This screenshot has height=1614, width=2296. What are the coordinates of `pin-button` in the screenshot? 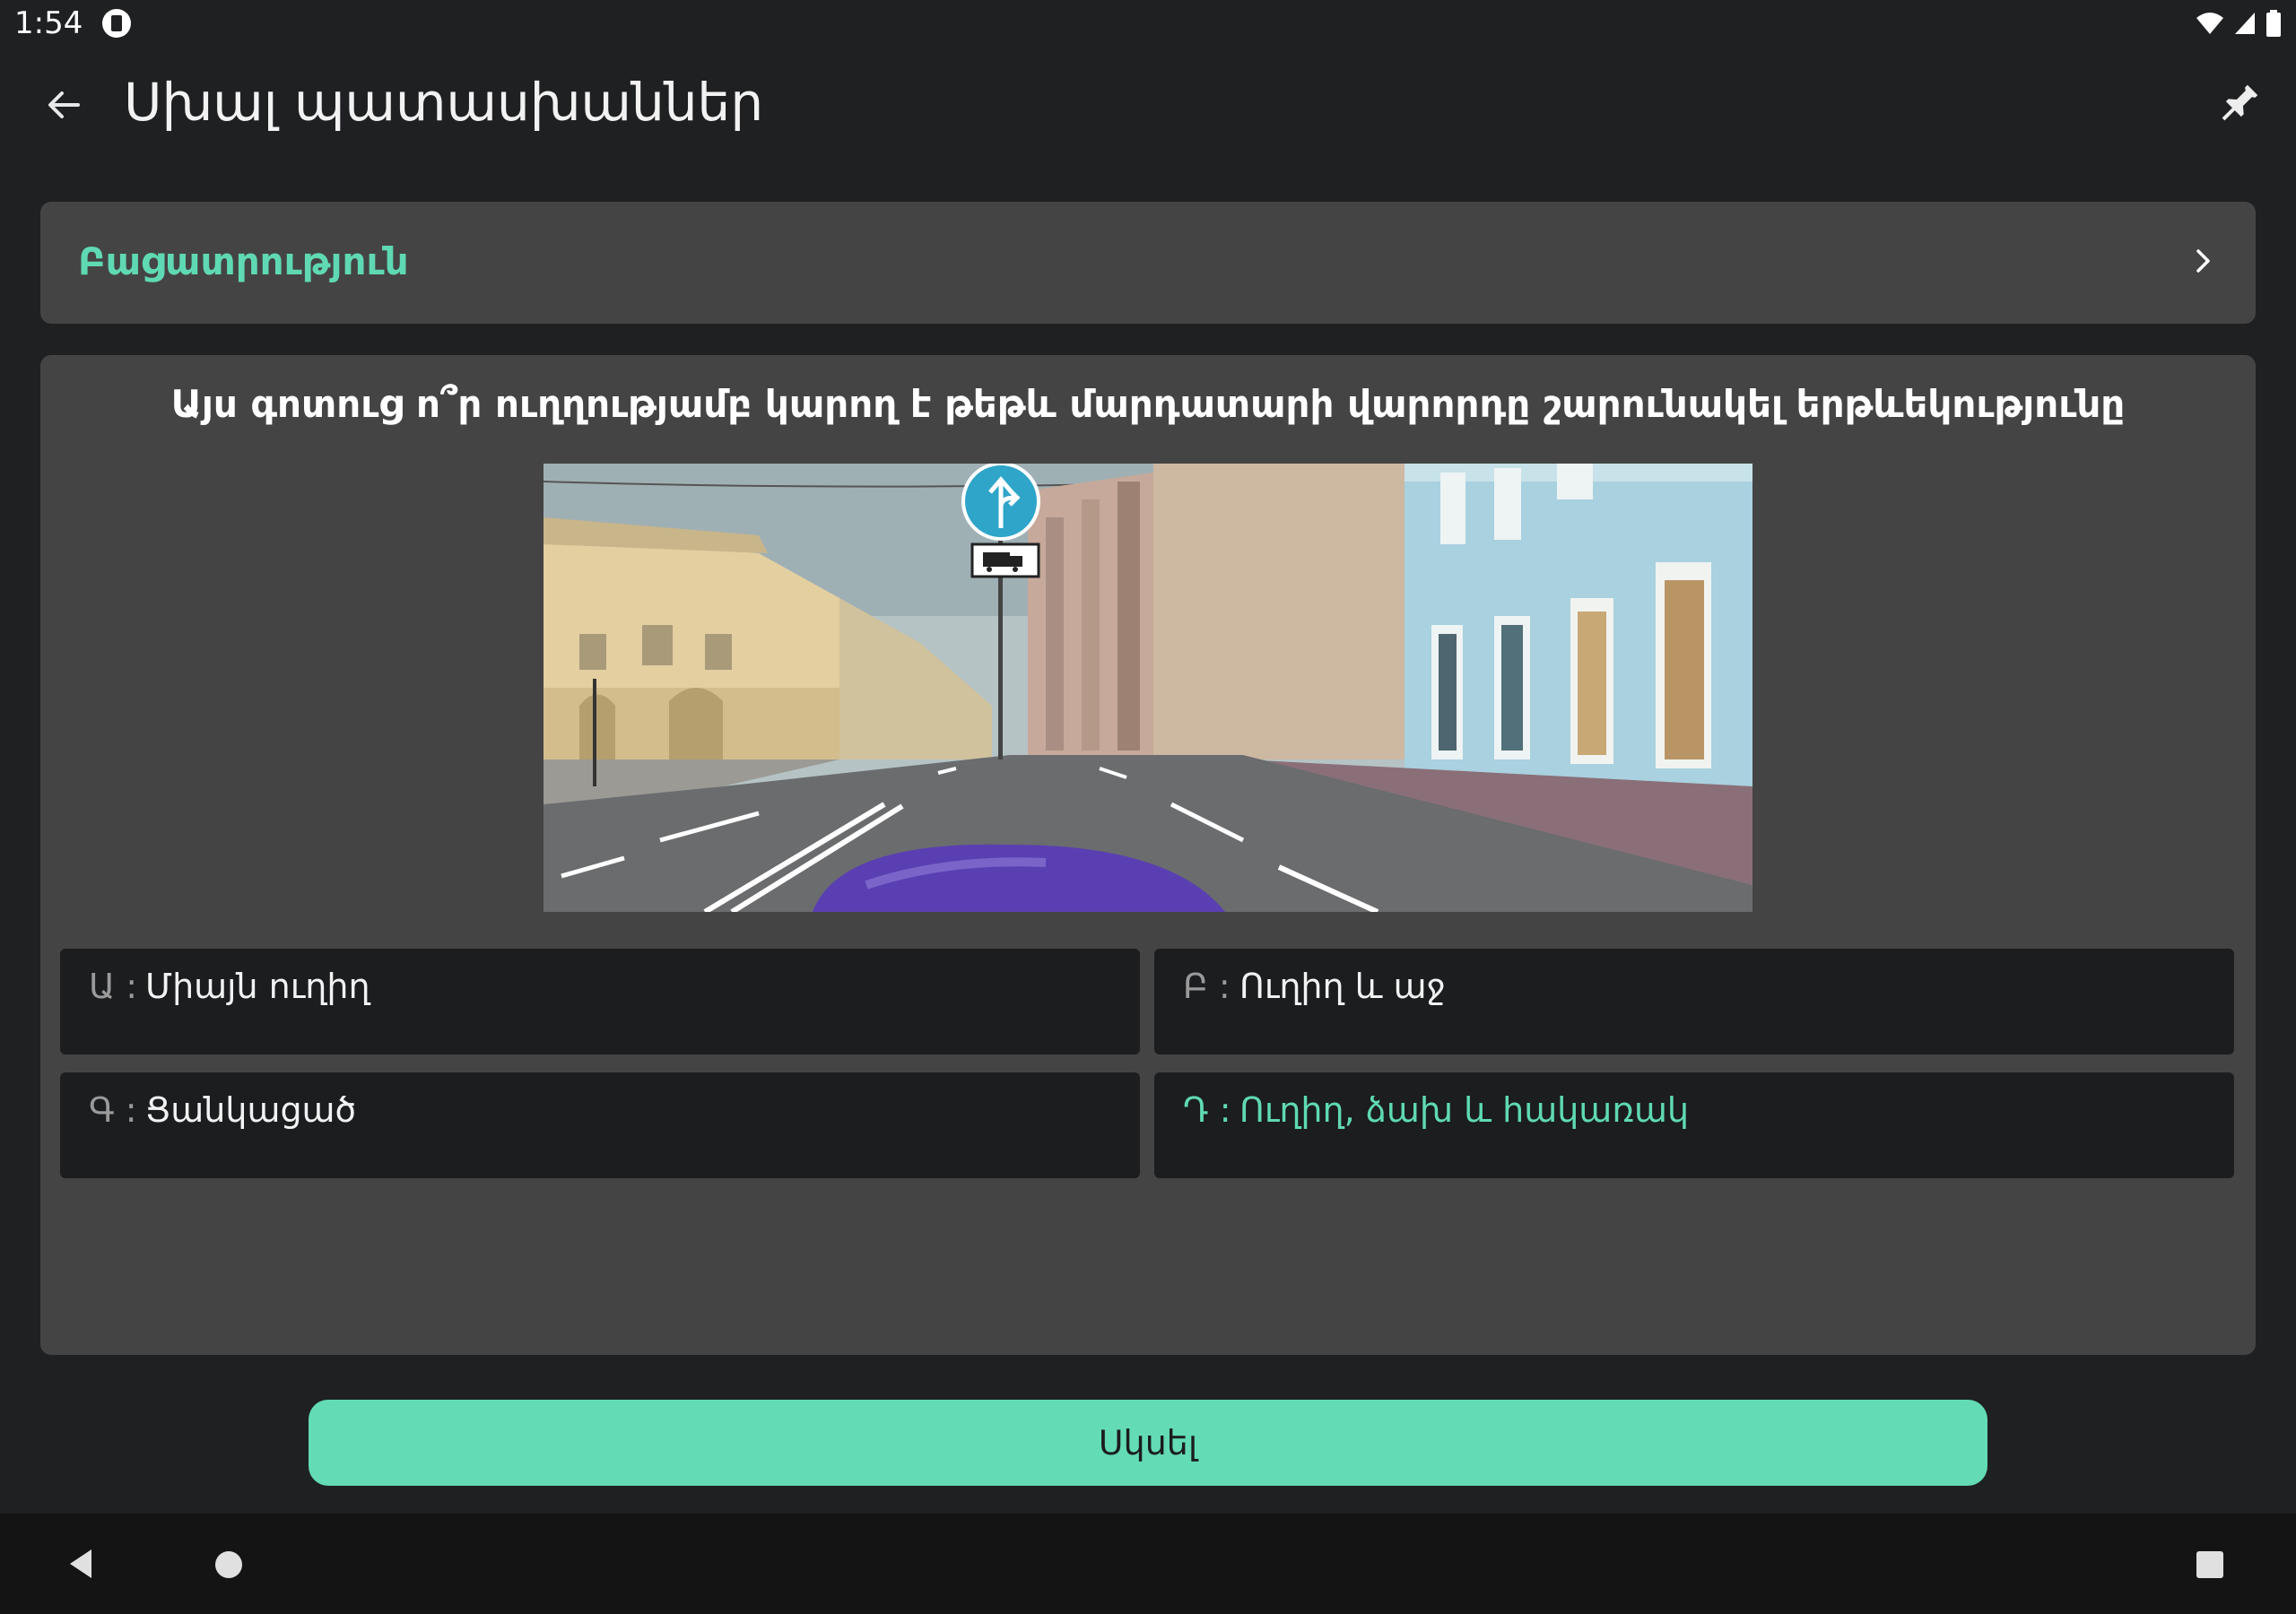 It's located at (2238, 104).